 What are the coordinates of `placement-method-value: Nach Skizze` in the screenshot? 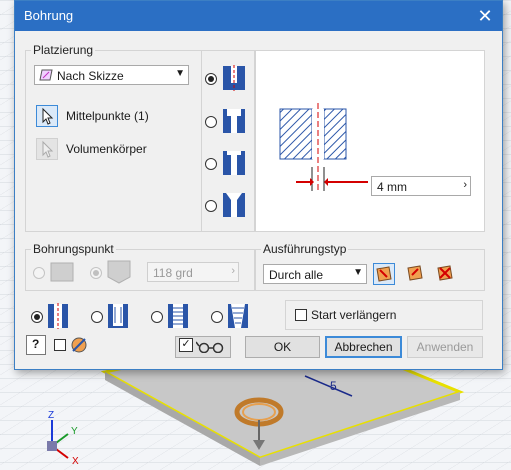 It's located at (90, 76).